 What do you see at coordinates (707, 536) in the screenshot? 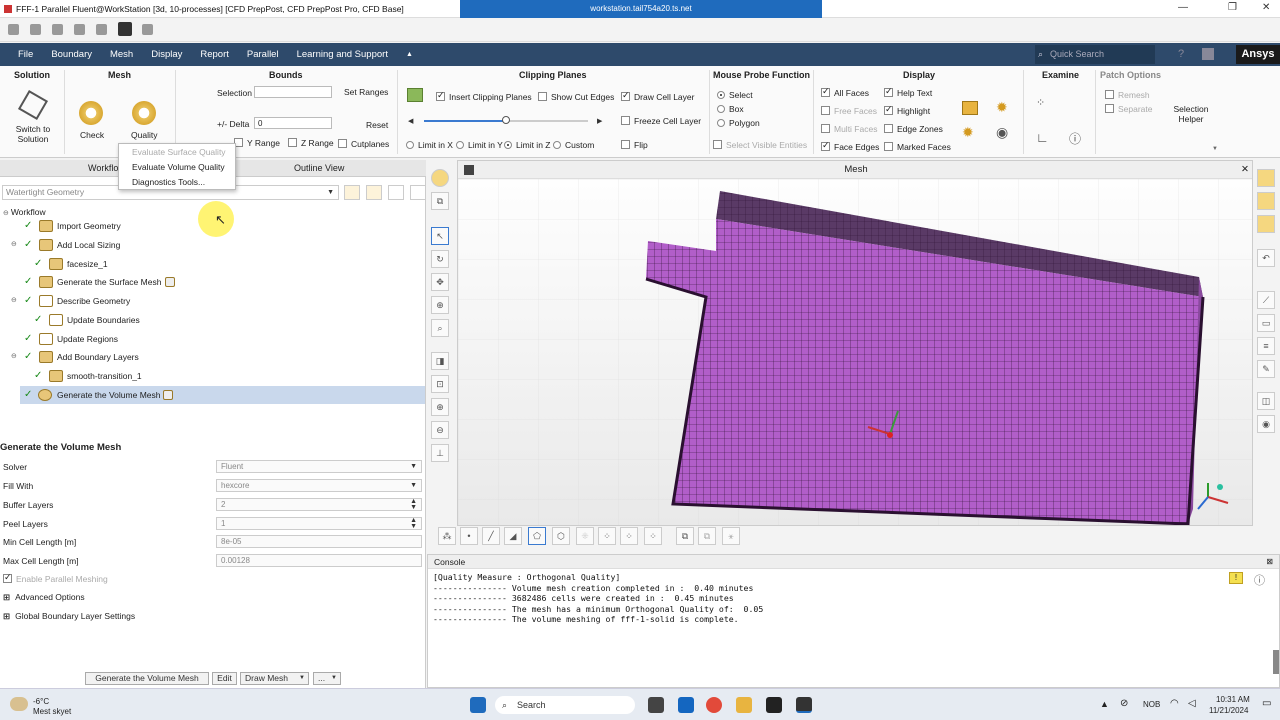
I see `layers-icon: ⧉` at bounding box center [707, 536].